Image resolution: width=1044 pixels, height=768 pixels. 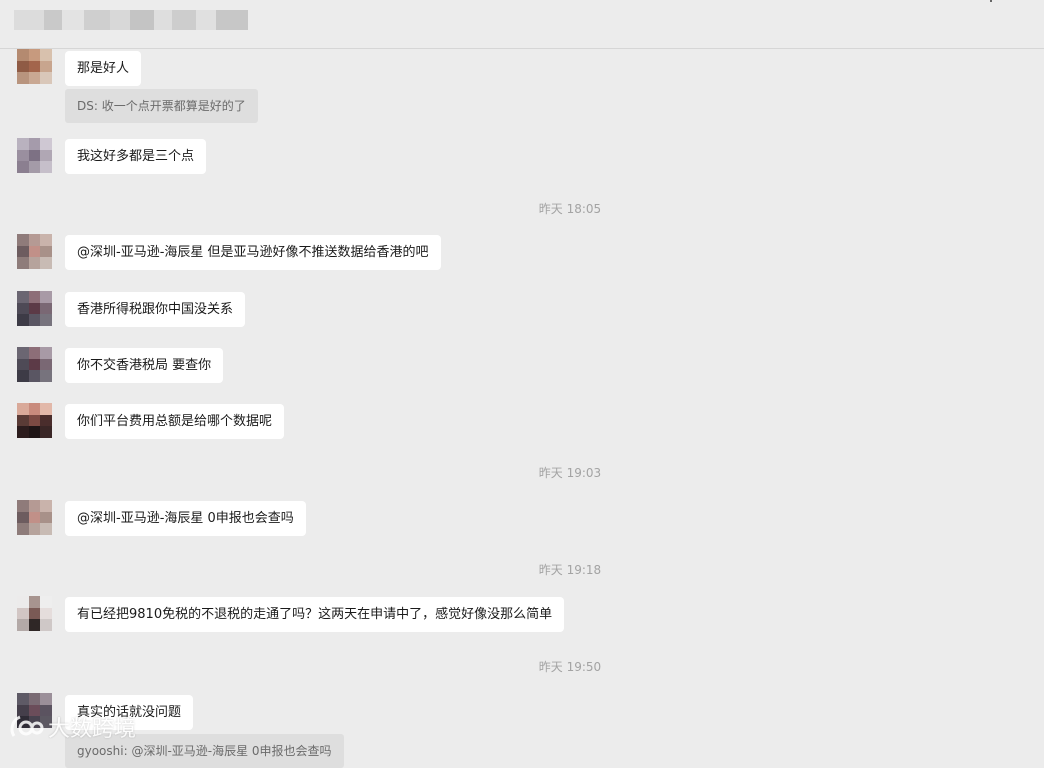 I want to click on timestamp: 昨天 19:03, so click(x=570, y=473).